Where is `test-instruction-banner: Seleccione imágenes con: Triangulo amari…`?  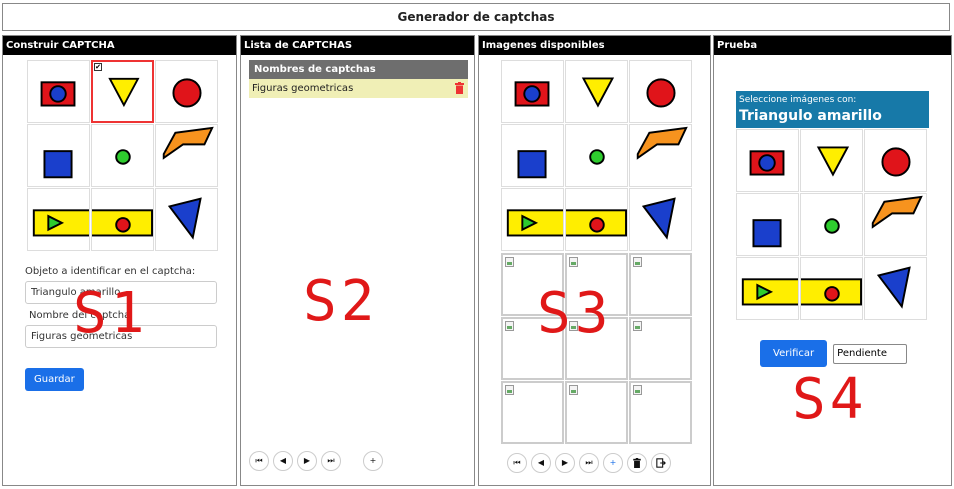 test-instruction-banner: Seleccione imágenes con: Triangulo amari… is located at coordinates (832, 109).